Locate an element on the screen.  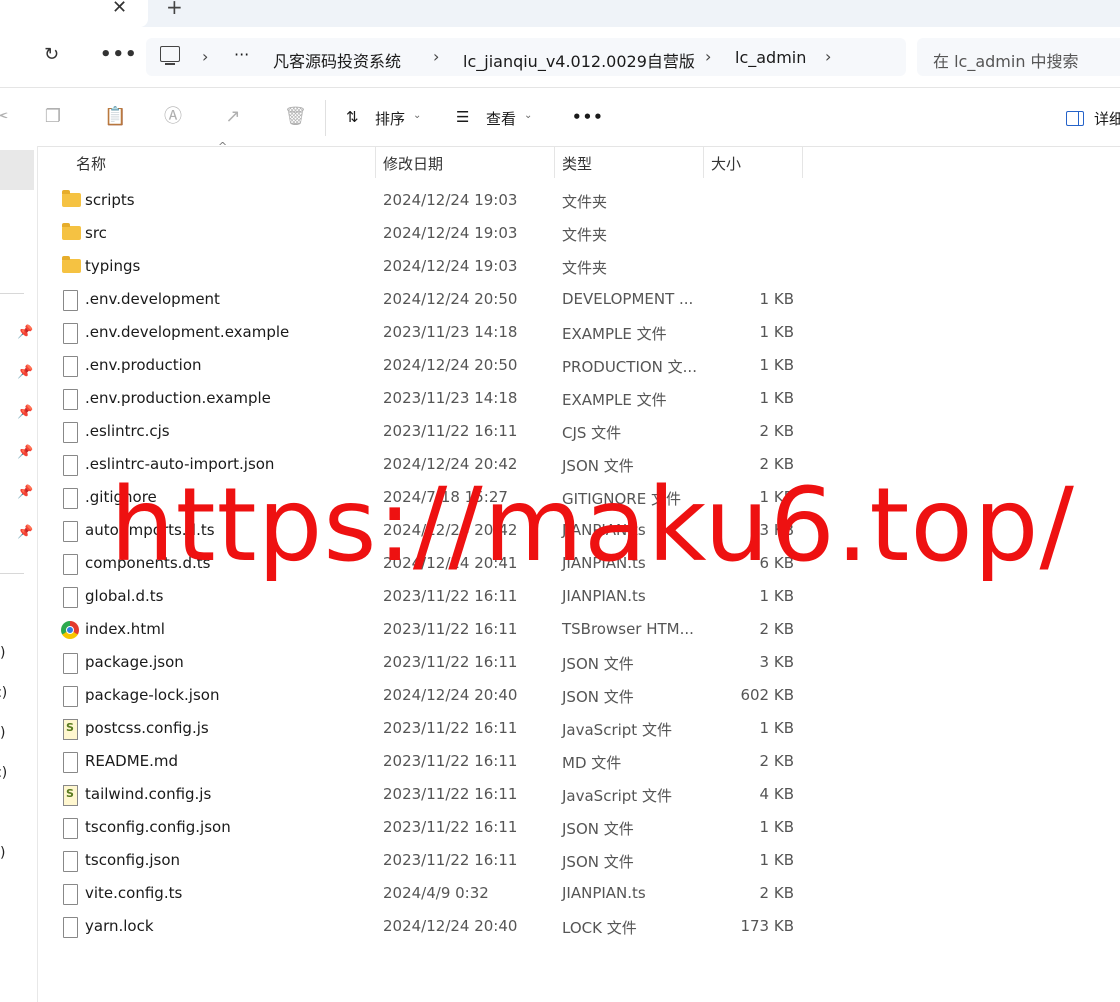
file-modified: 2024/12/24 19:03 is located at coordinates (450, 233).